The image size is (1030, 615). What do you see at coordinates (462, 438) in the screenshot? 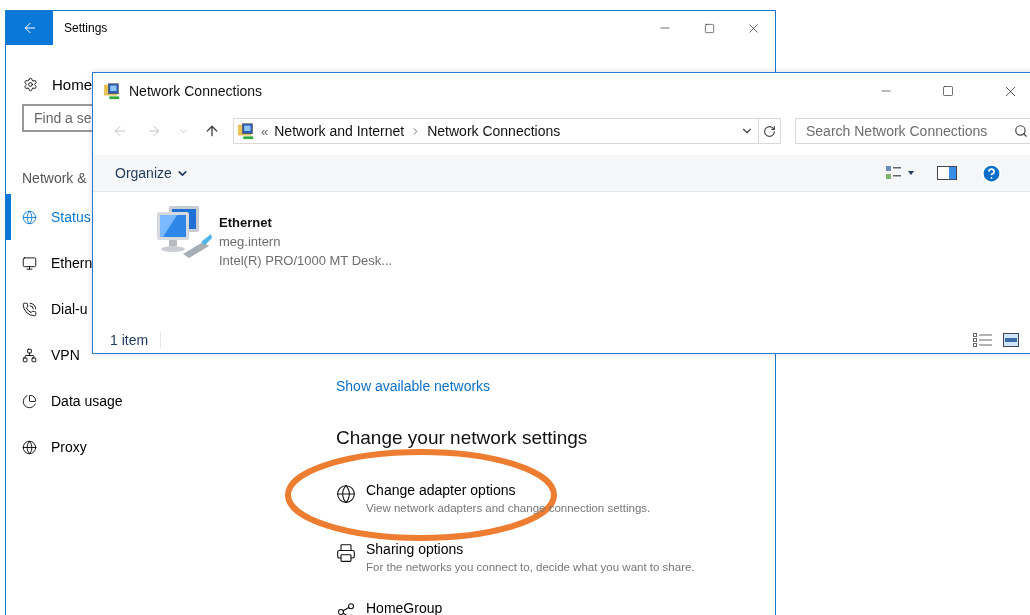
I see `section-heading: Change your network settings` at bounding box center [462, 438].